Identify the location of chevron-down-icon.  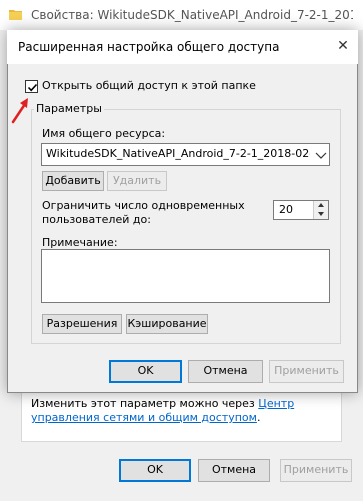
(321, 155).